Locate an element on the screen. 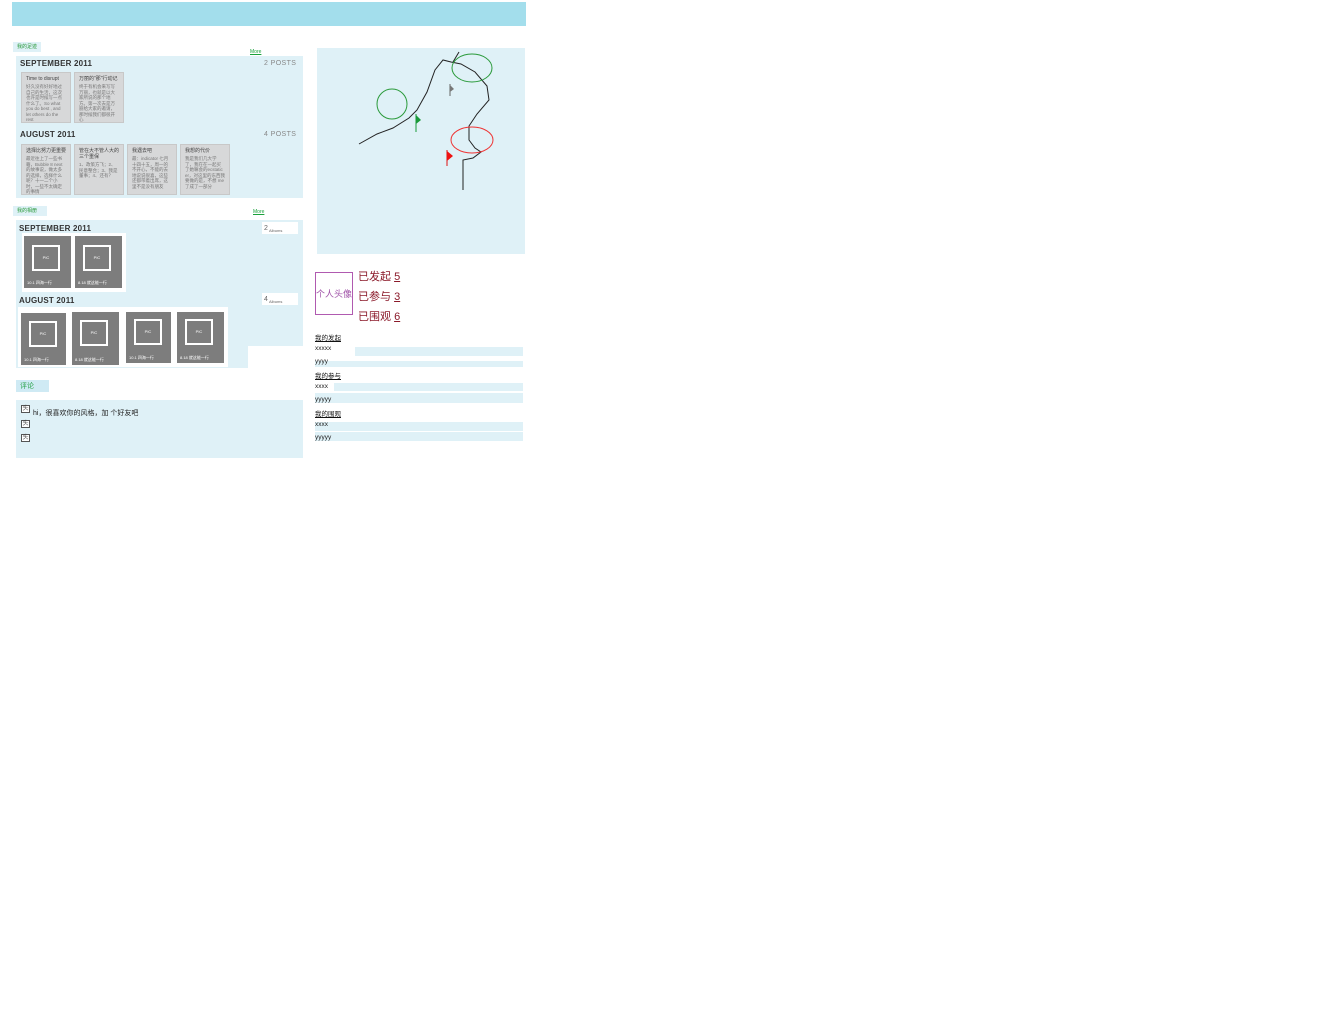 The height and width of the screenshot is (1014, 1342). album-more-link: More is located at coordinates (258, 212).